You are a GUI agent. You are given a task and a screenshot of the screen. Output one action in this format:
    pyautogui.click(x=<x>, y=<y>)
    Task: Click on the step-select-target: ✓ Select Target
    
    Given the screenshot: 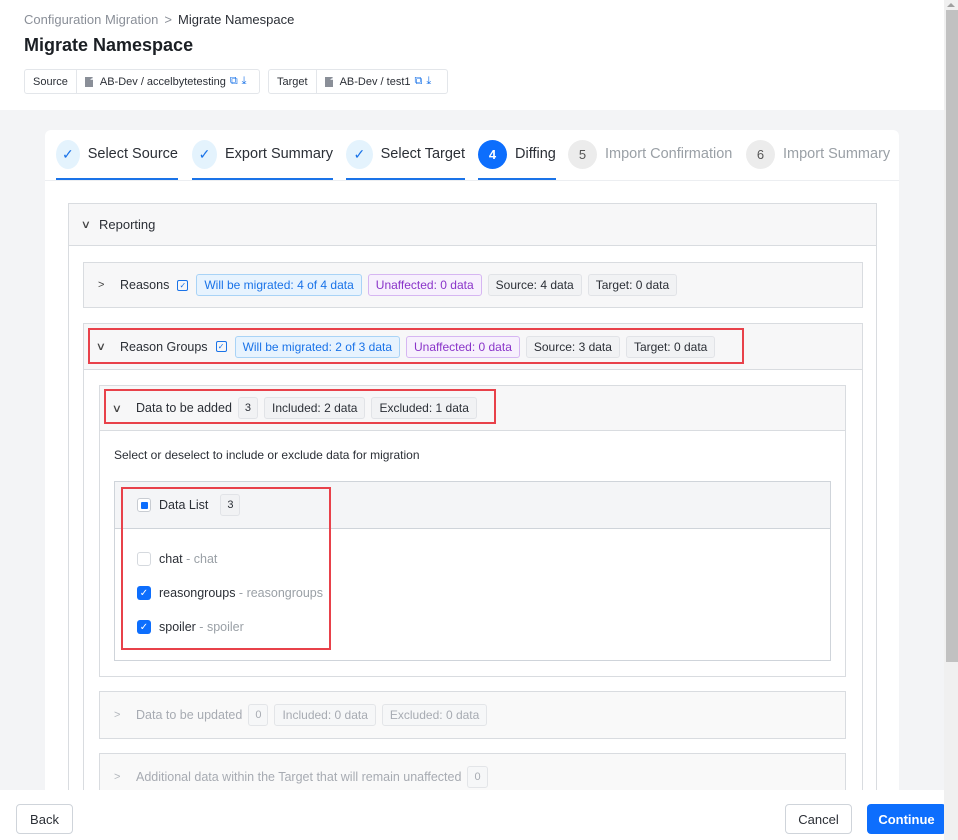 What is the action you would take?
    pyautogui.click(x=405, y=160)
    